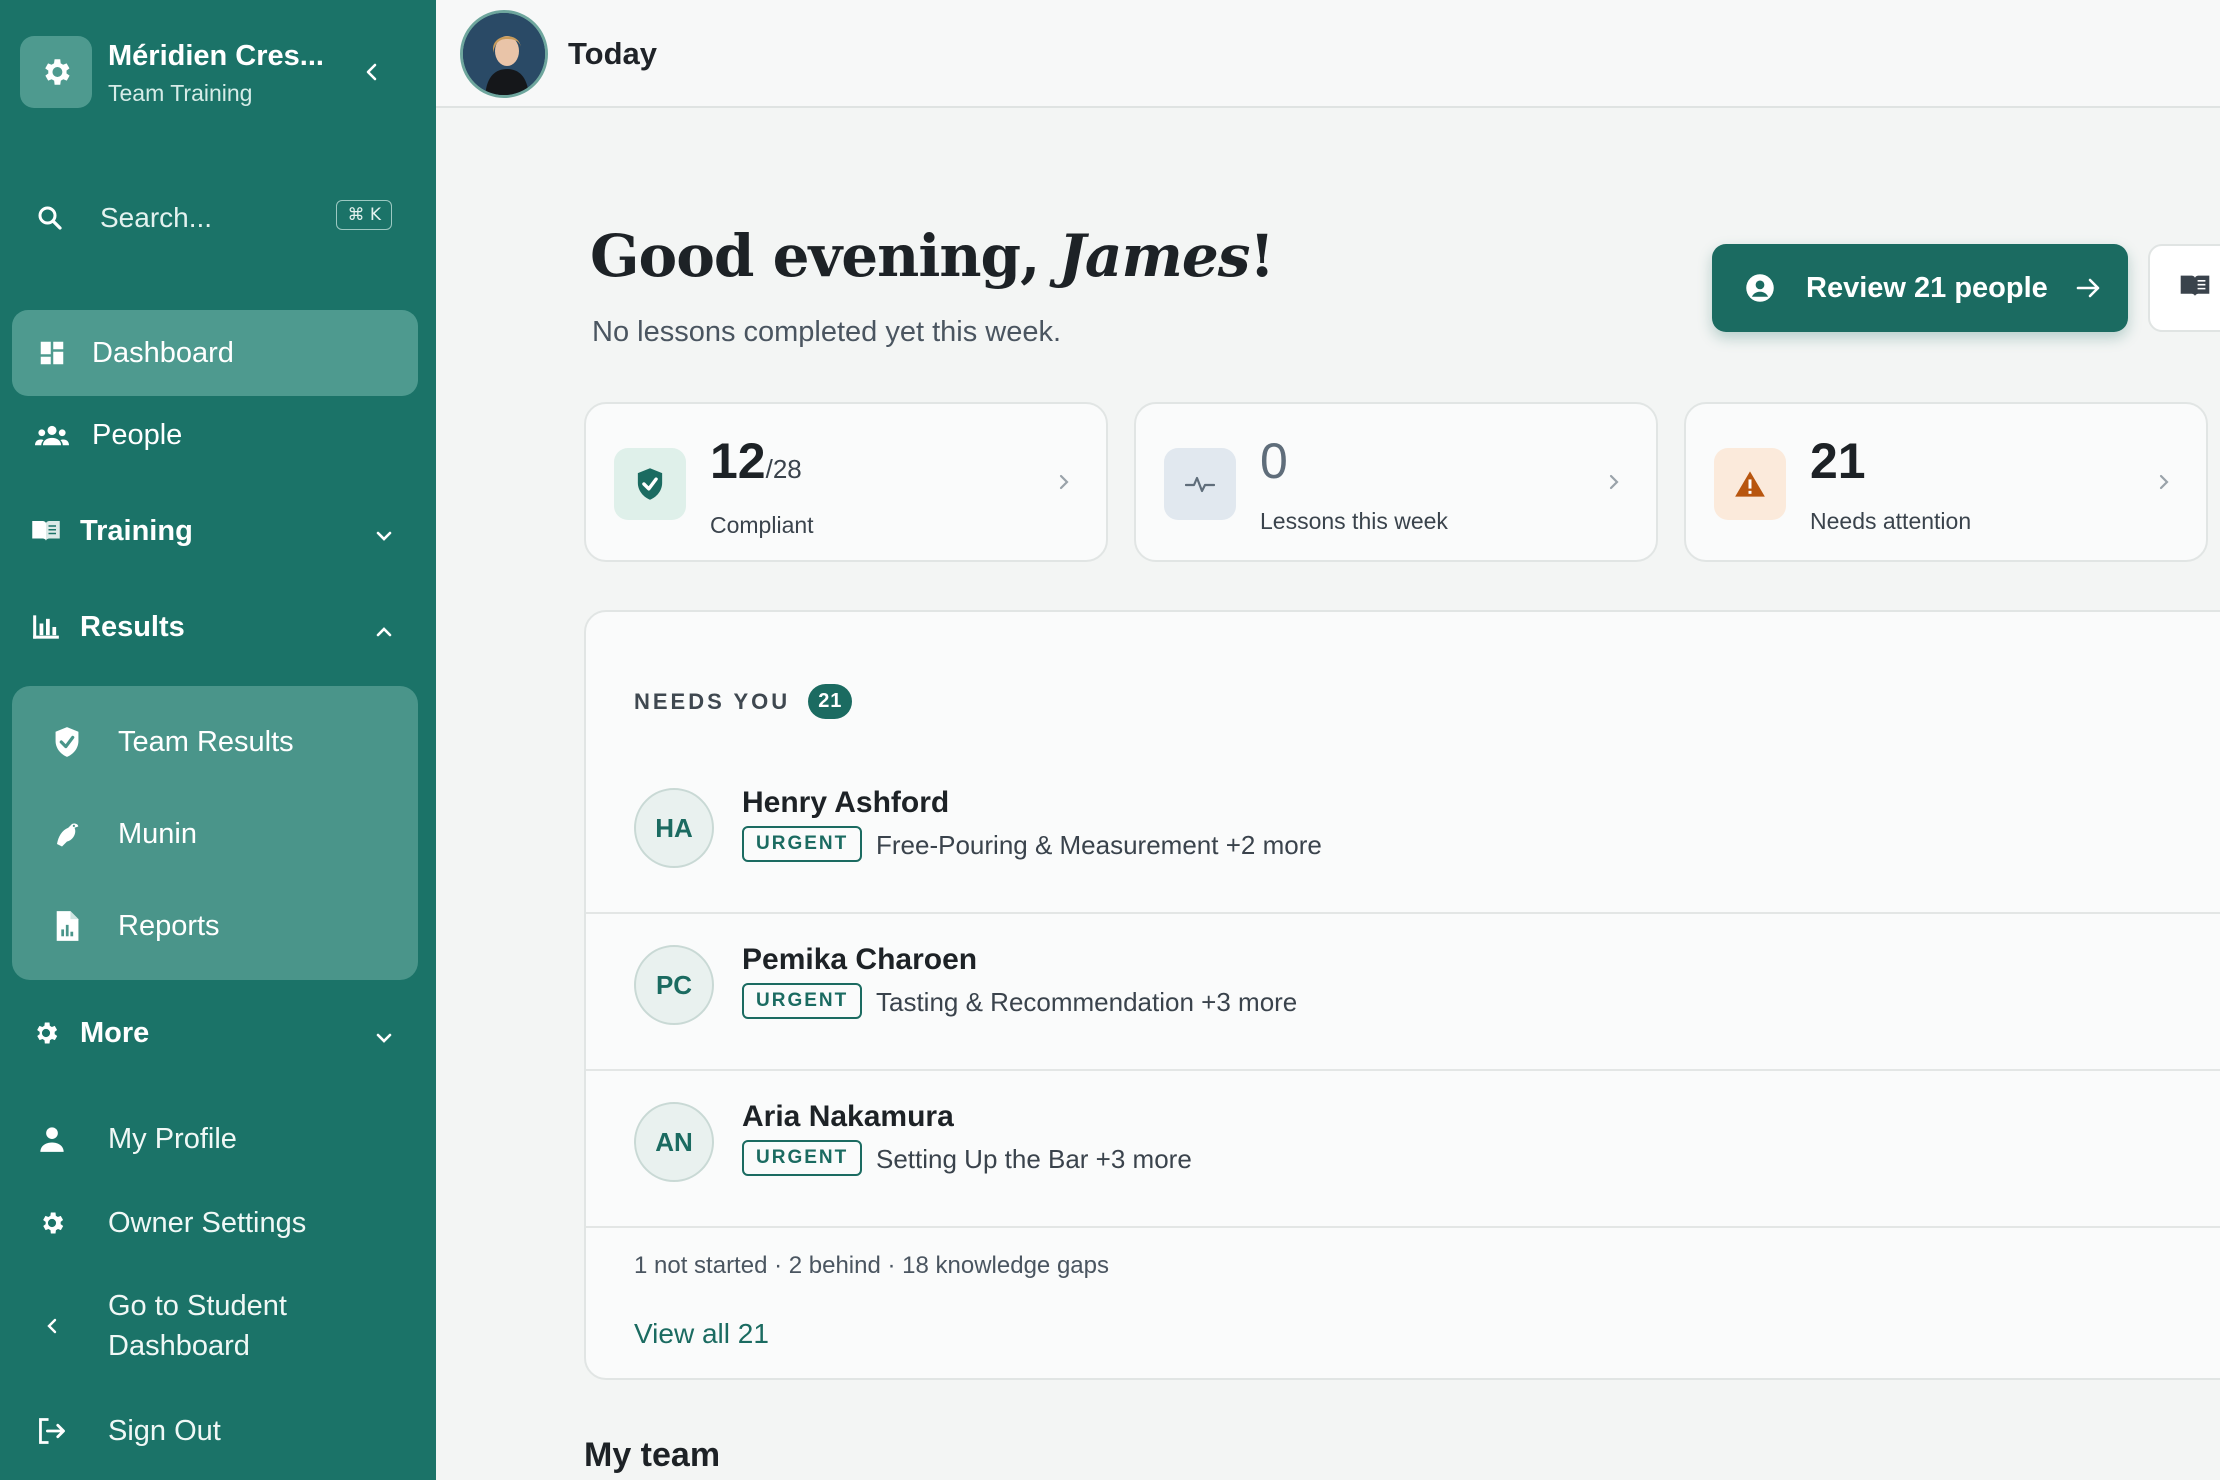 Image resolution: width=2220 pixels, height=1480 pixels. Describe the element at coordinates (827, 332) in the screenshot. I see `greeting-subtitle: No lessons completed yet this week.` at that location.